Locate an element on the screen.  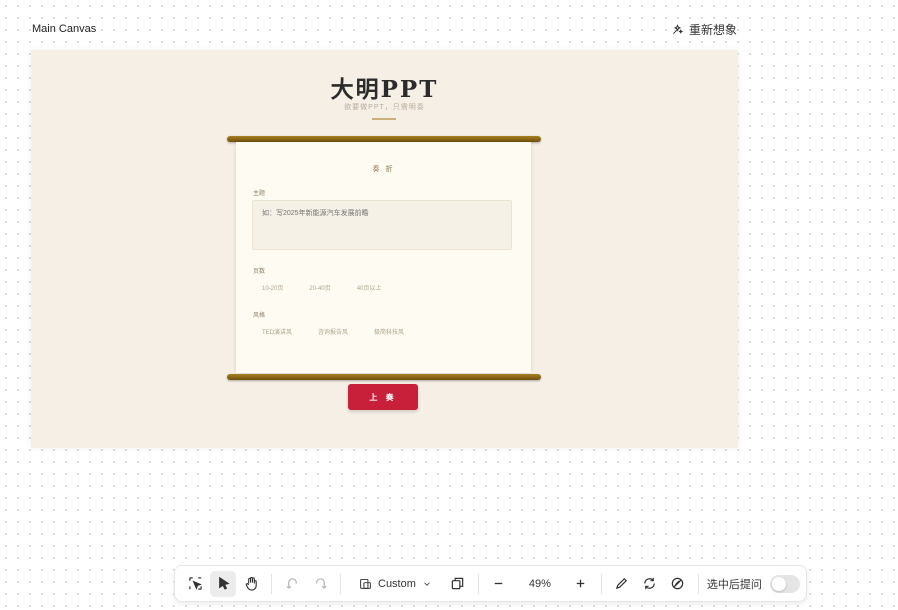
page-option-20-40: 20-40页 is located at coordinates (320, 287).